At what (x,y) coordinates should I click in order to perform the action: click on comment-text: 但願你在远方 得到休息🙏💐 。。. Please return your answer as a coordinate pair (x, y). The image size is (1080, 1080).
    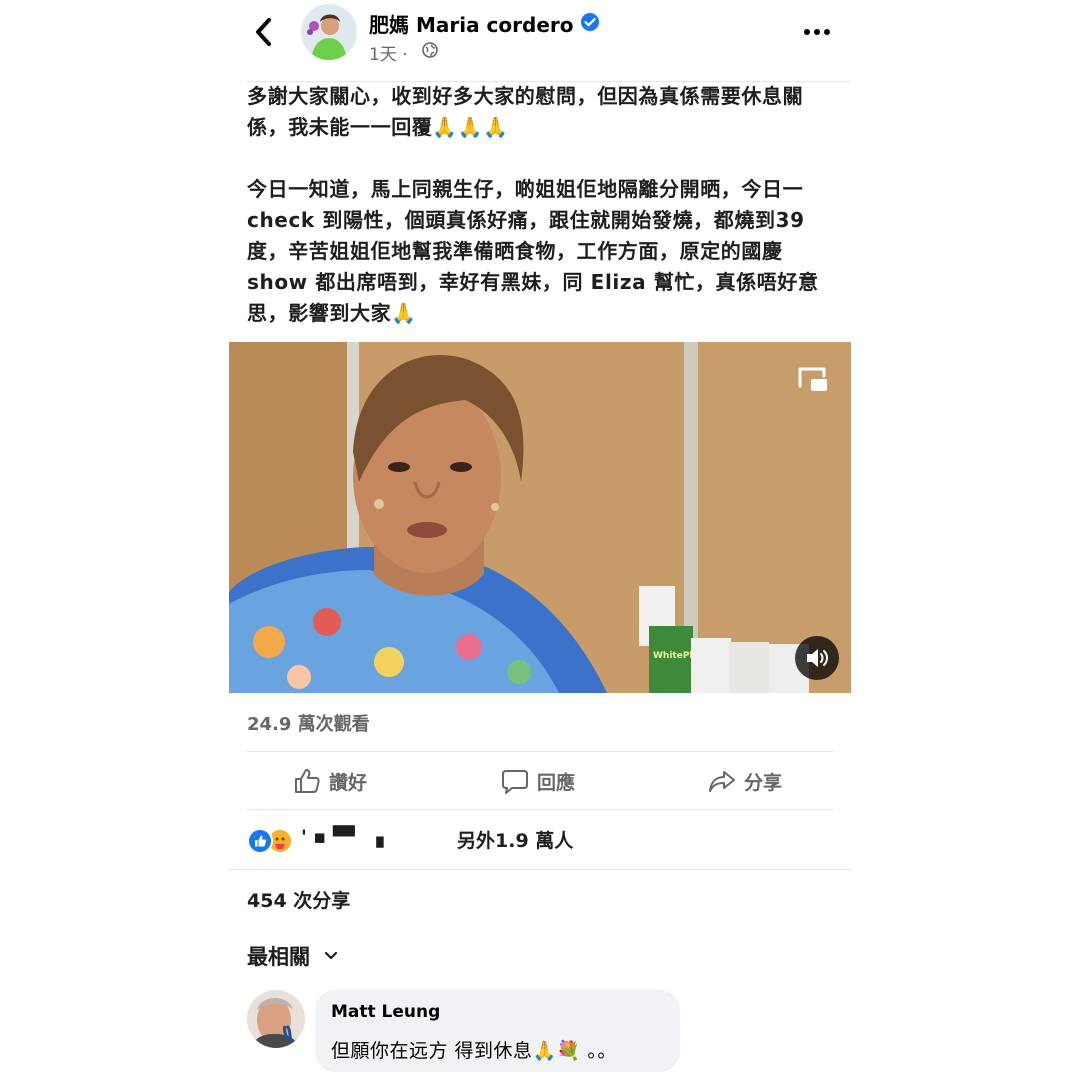
    Looking at the image, I should click on (474, 1051).